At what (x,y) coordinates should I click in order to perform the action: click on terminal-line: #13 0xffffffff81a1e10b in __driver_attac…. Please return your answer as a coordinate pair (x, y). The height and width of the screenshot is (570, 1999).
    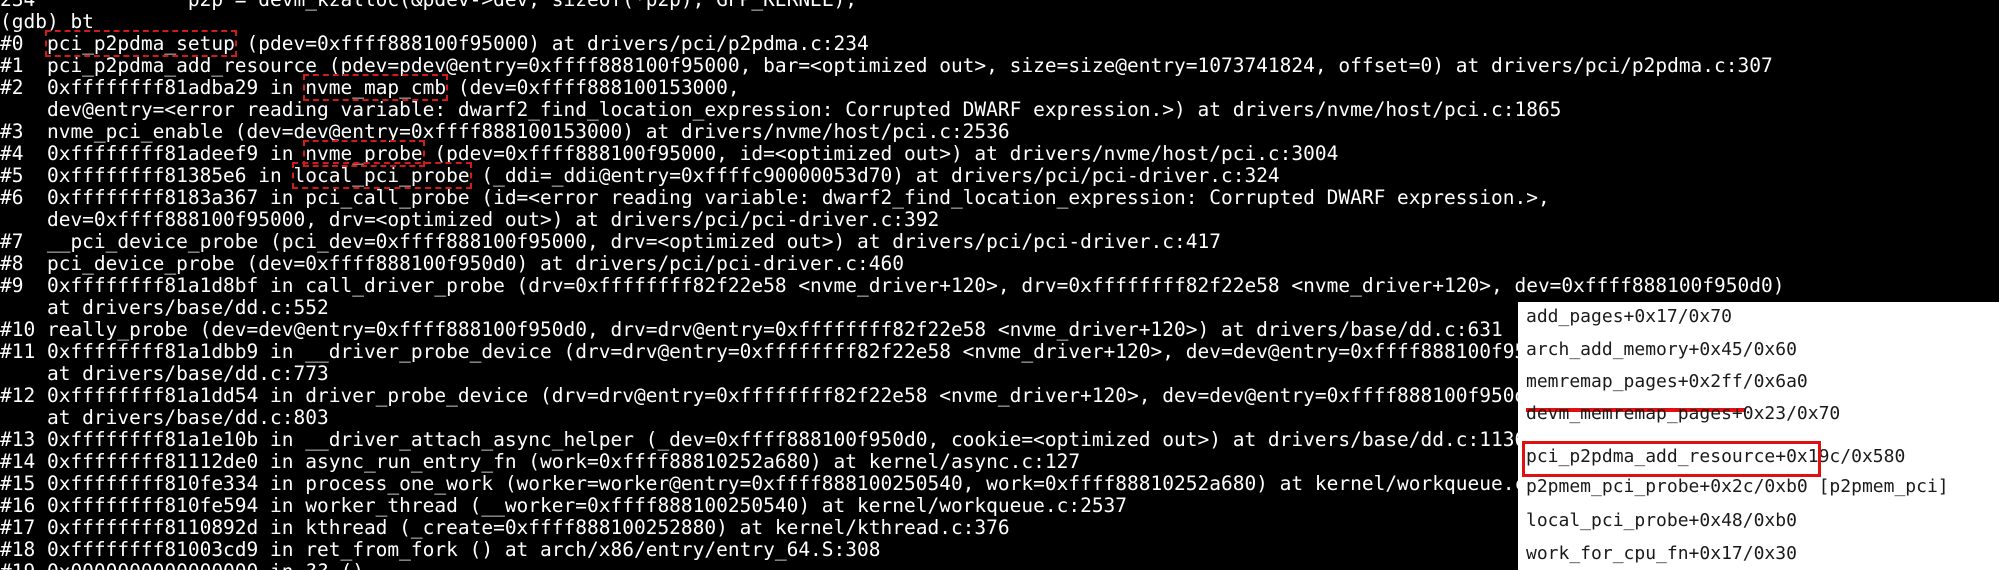
    Looking at the image, I should click on (763, 439).